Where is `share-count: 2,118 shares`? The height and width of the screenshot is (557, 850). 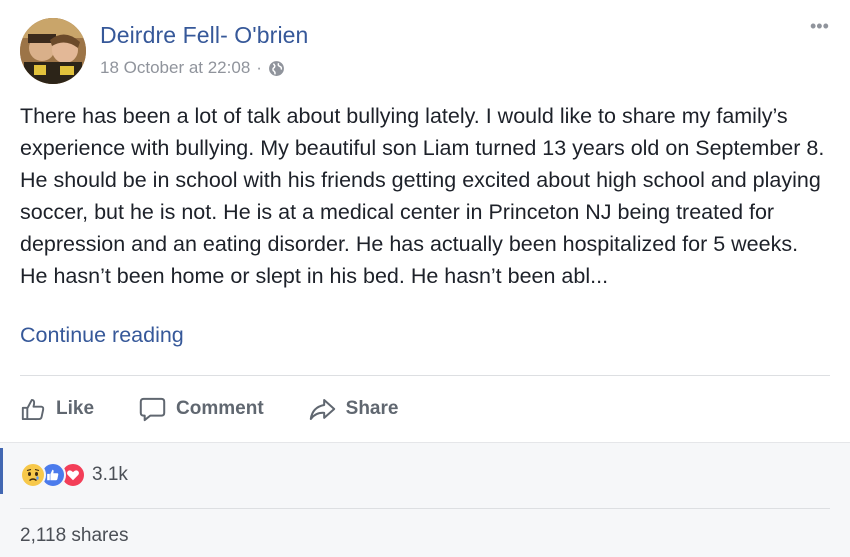
share-count: 2,118 shares is located at coordinates (74, 536).